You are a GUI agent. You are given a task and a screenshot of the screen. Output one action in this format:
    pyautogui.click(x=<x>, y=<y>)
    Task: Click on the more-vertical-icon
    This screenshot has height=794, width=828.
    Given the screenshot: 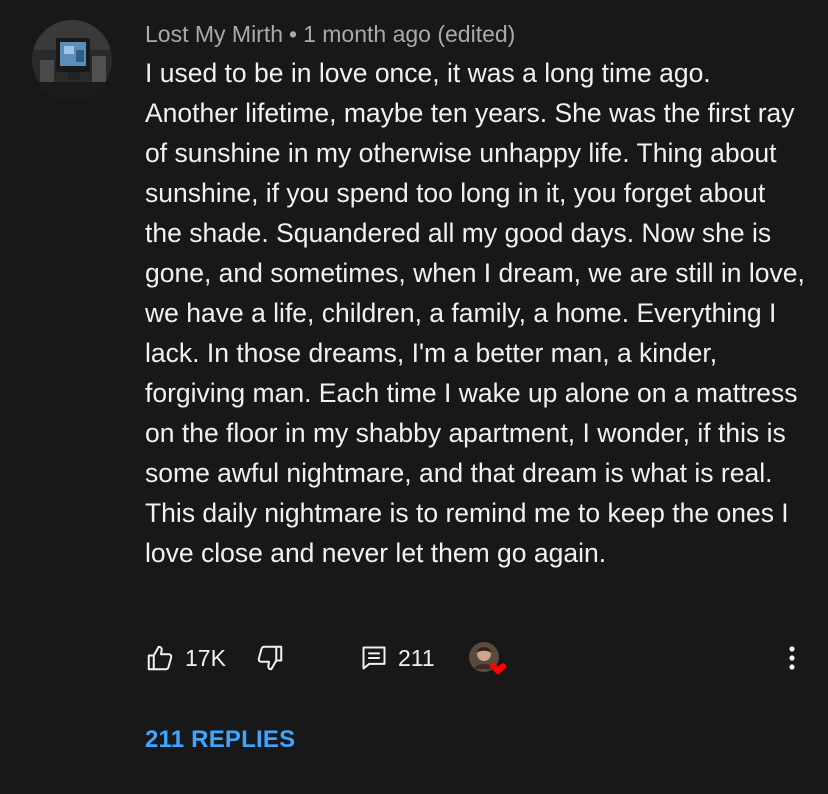 What is the action you would take?
    pyautogui.click(x=792, y=658)
    